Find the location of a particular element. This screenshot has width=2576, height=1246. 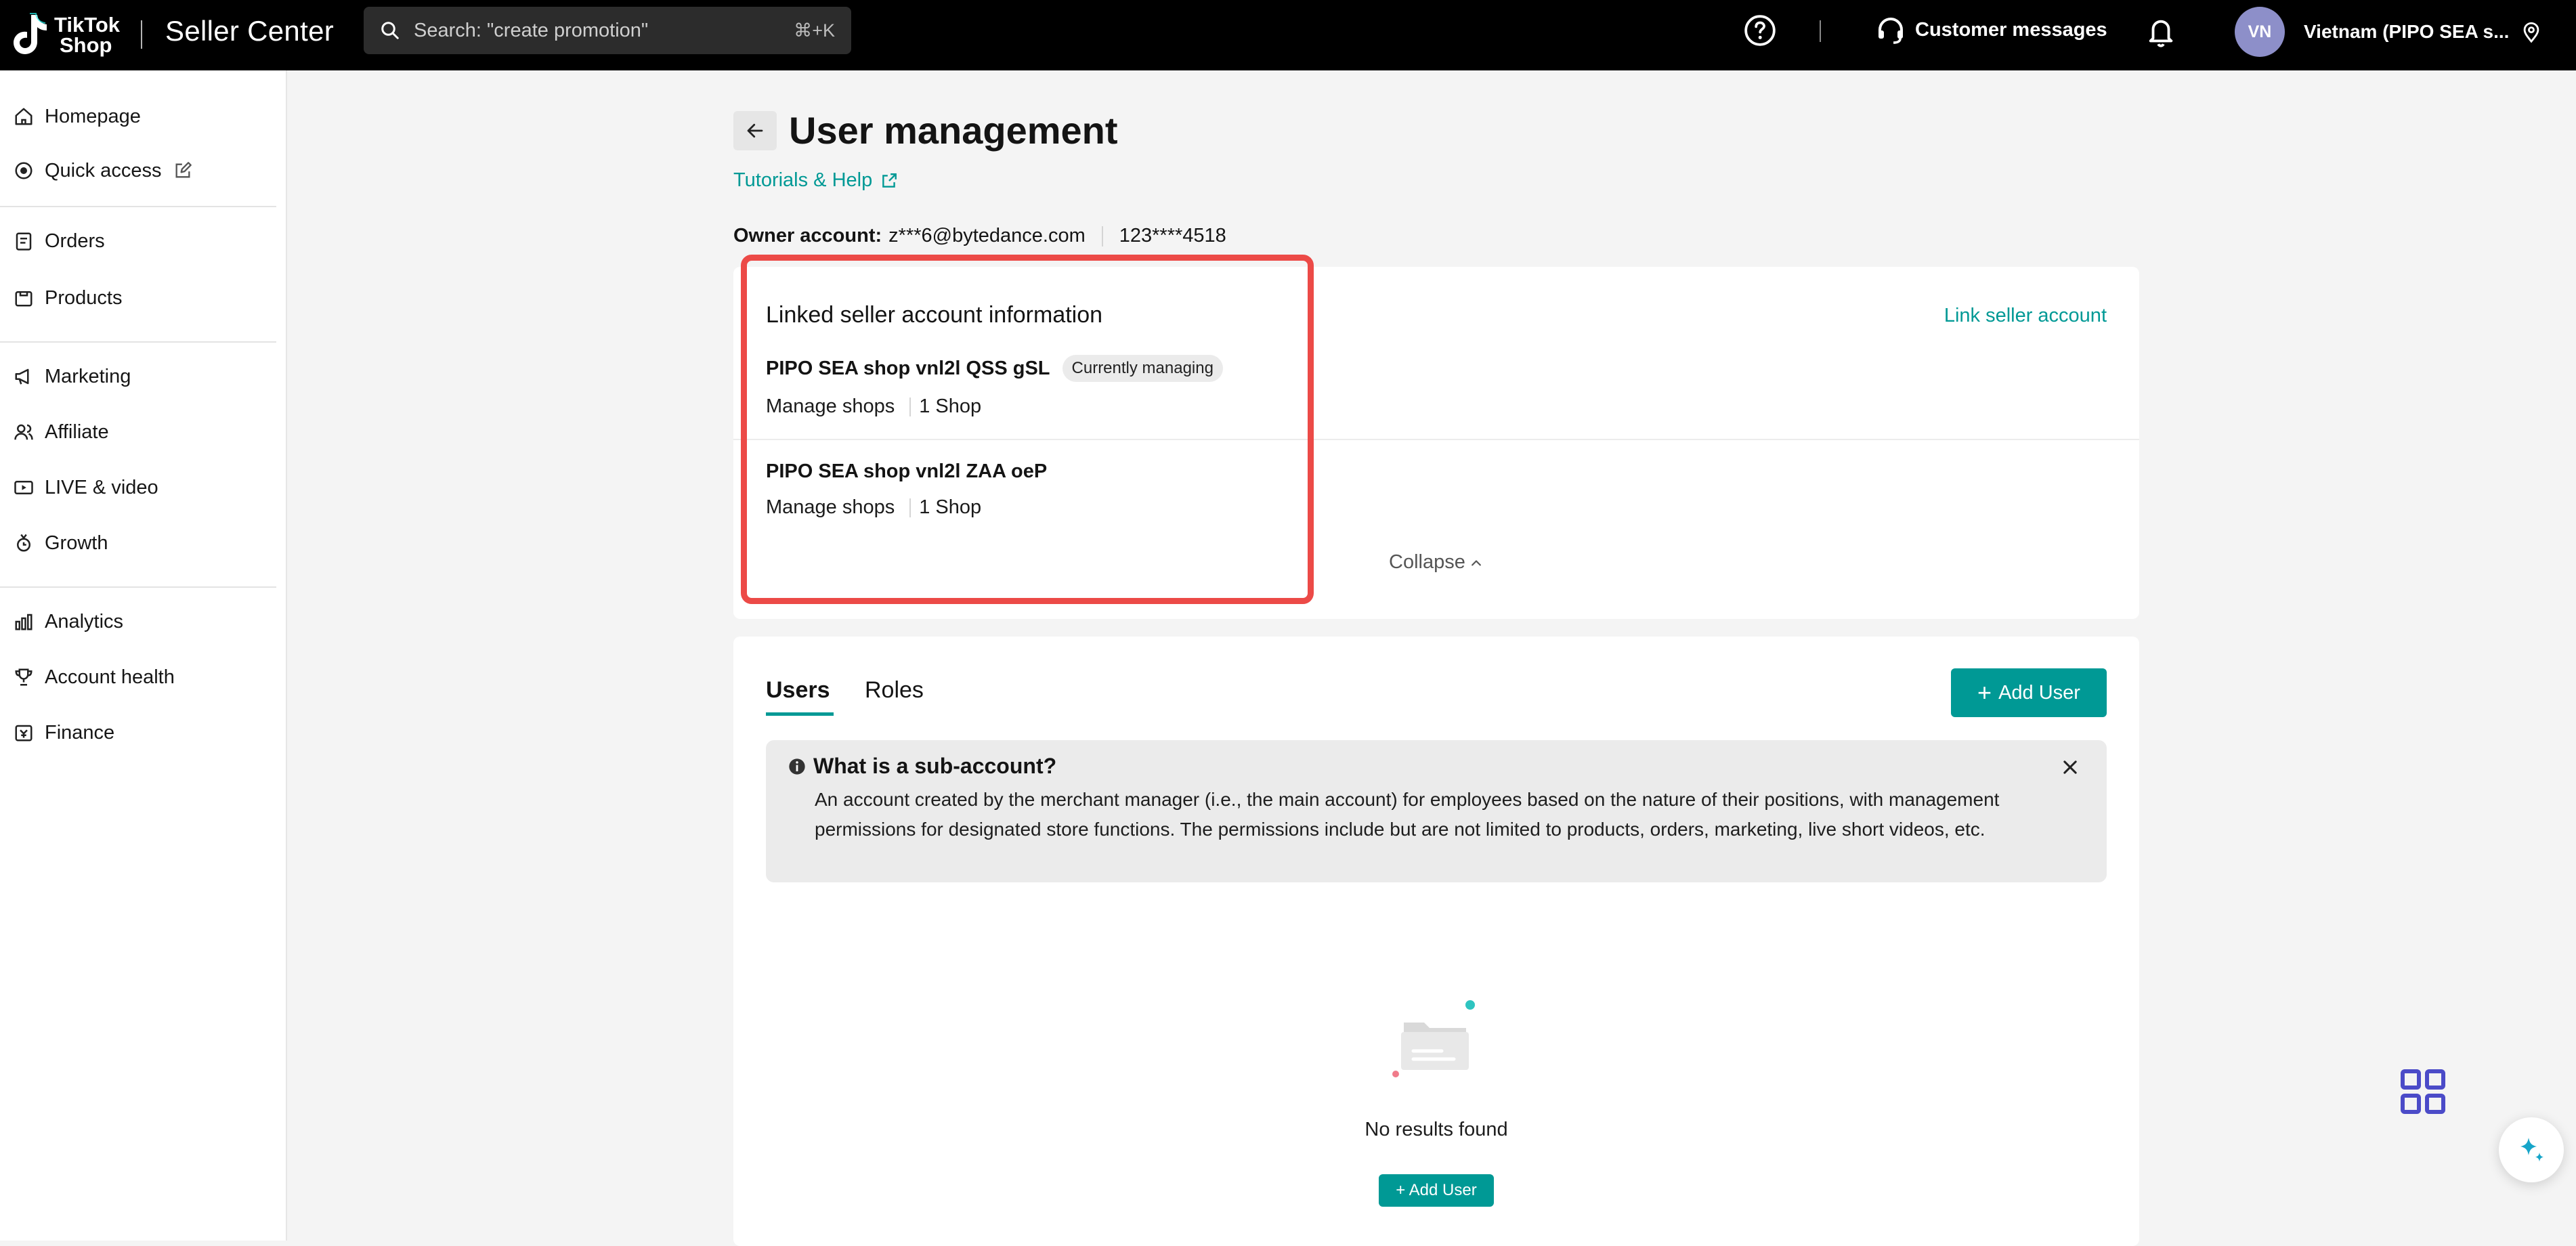

add-user-button: + Add User is located at coordinates (2029, 692).